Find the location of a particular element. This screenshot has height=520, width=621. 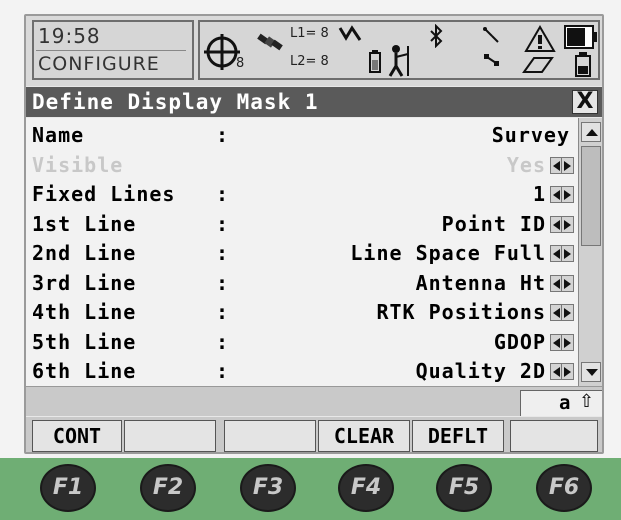

l2-satellites: L2= 8 is located at coordinates (309, 61).